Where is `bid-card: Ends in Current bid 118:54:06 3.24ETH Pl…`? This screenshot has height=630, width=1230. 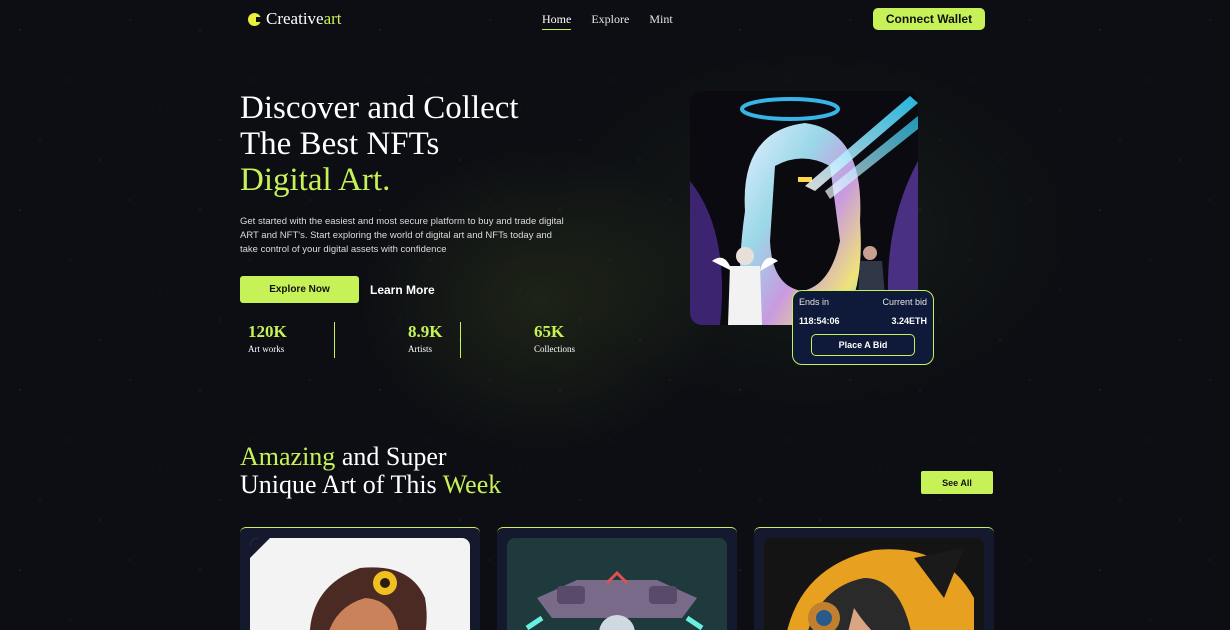
bid-card: Ends in Current bid 118:54:06 3.24ETH Pl… is located at coordinates (863, 327).